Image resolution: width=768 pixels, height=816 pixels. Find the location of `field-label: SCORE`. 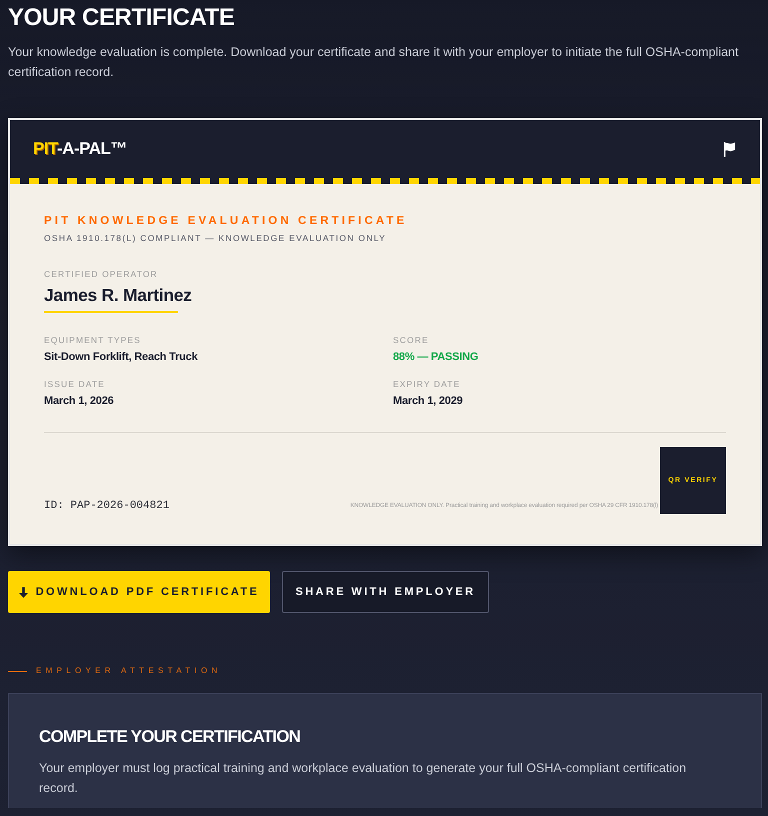

field-label: SCORE is located at coordinates (411, 340).